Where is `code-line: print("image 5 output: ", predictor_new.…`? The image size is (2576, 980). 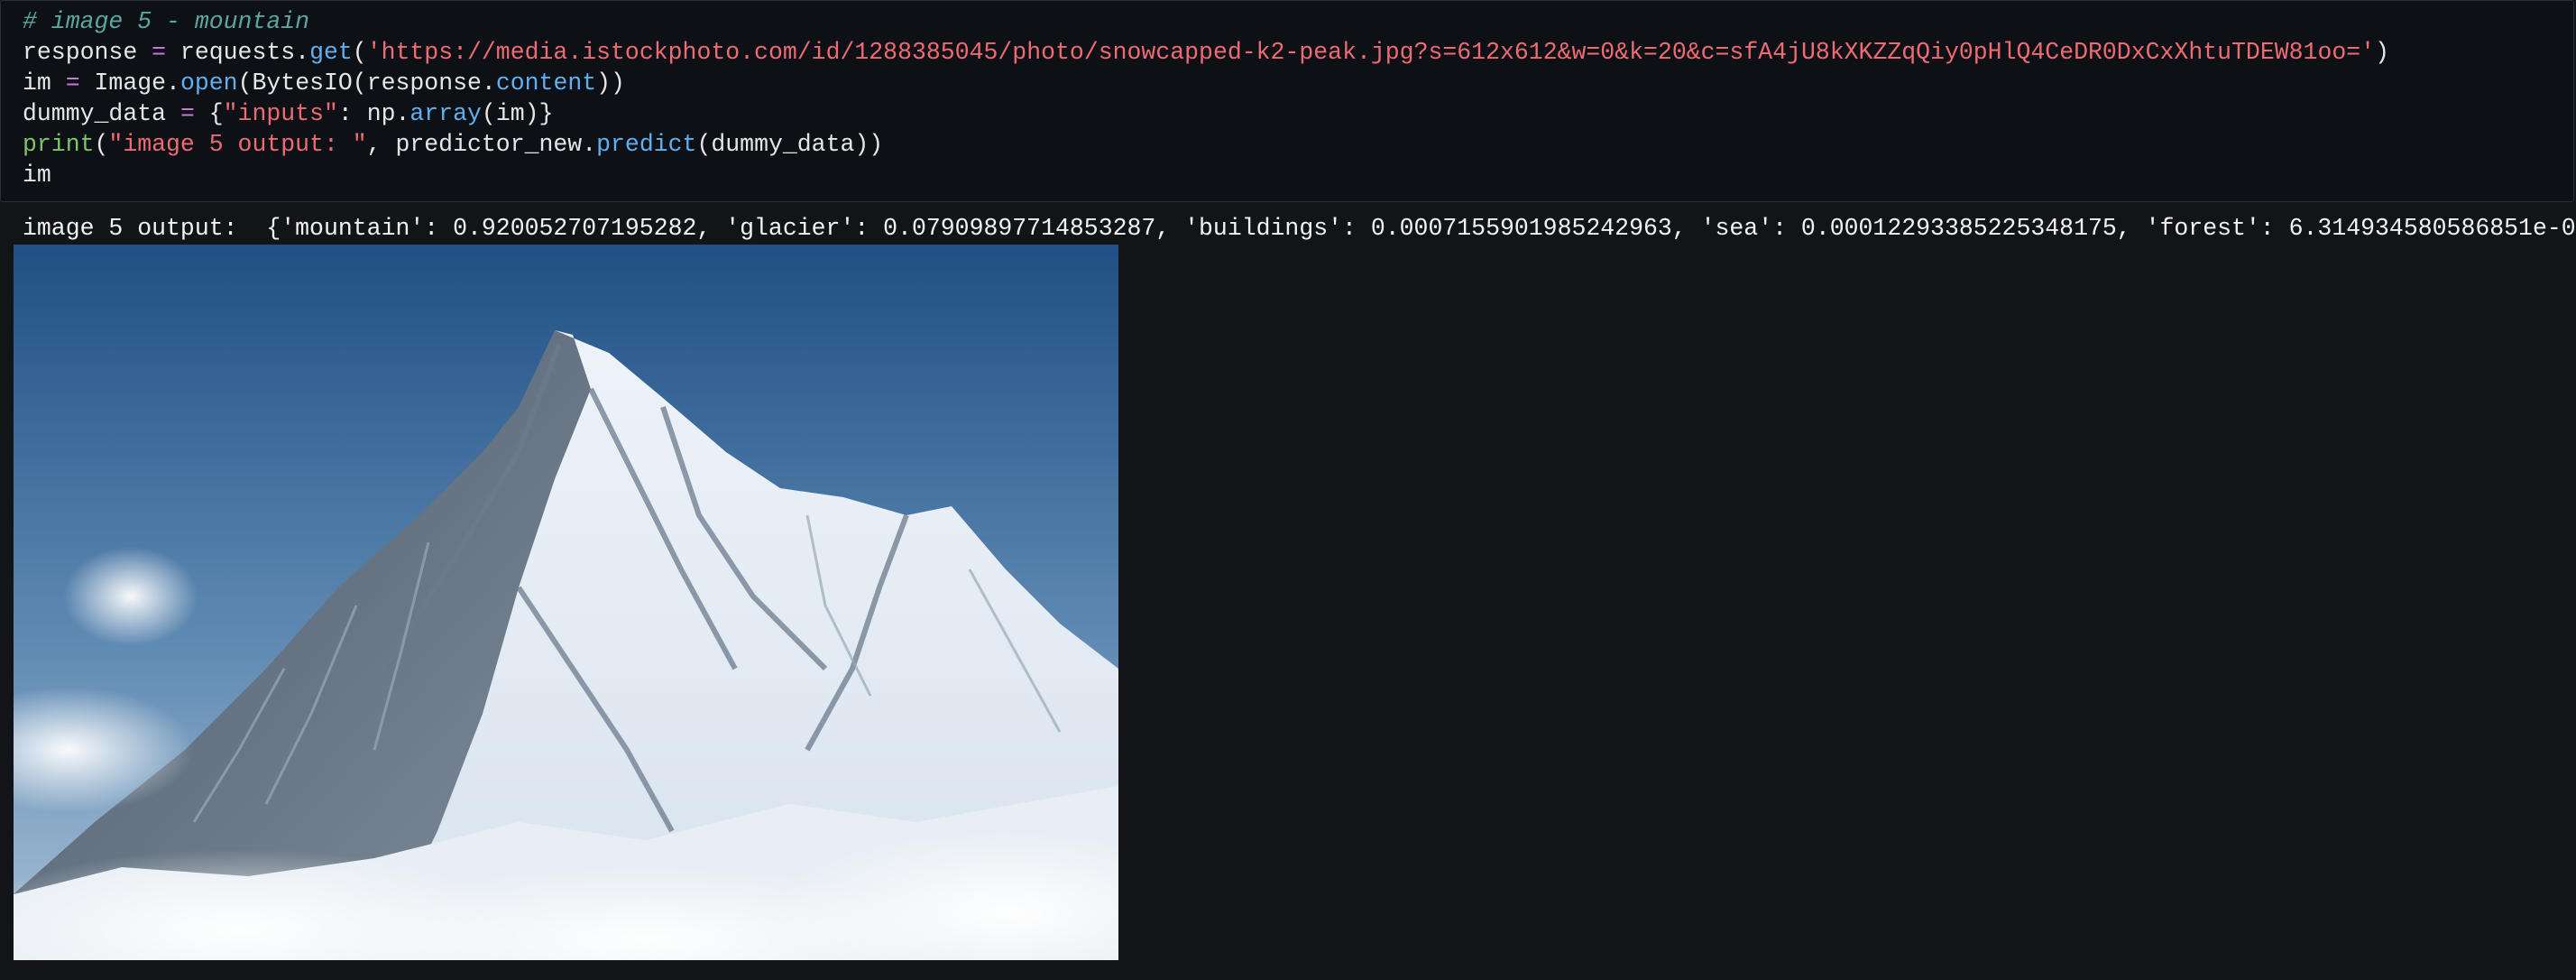 code-line: print("image 5 output: ", predictor_new.… is located at coordinates (1206, 144).